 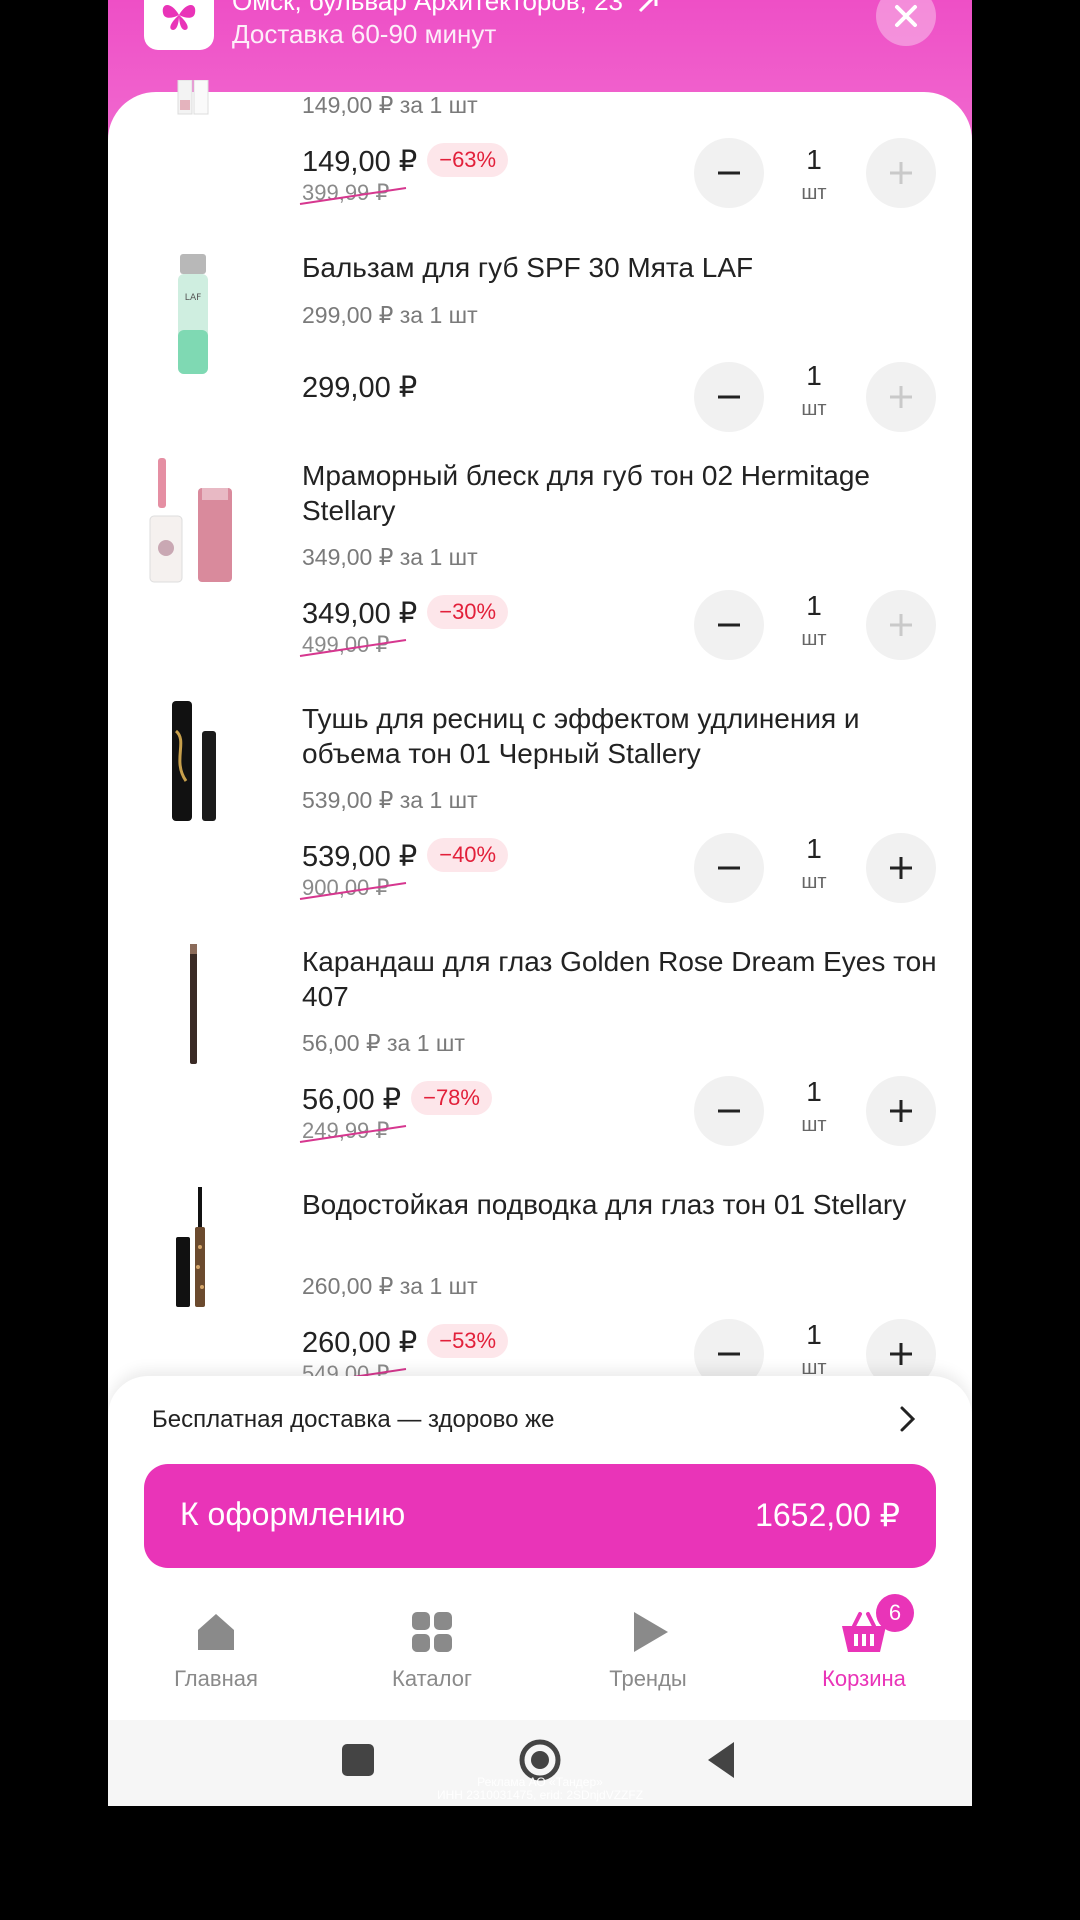 I want to click on price-value: 299,00 ₽, so click(x=360, y=388).